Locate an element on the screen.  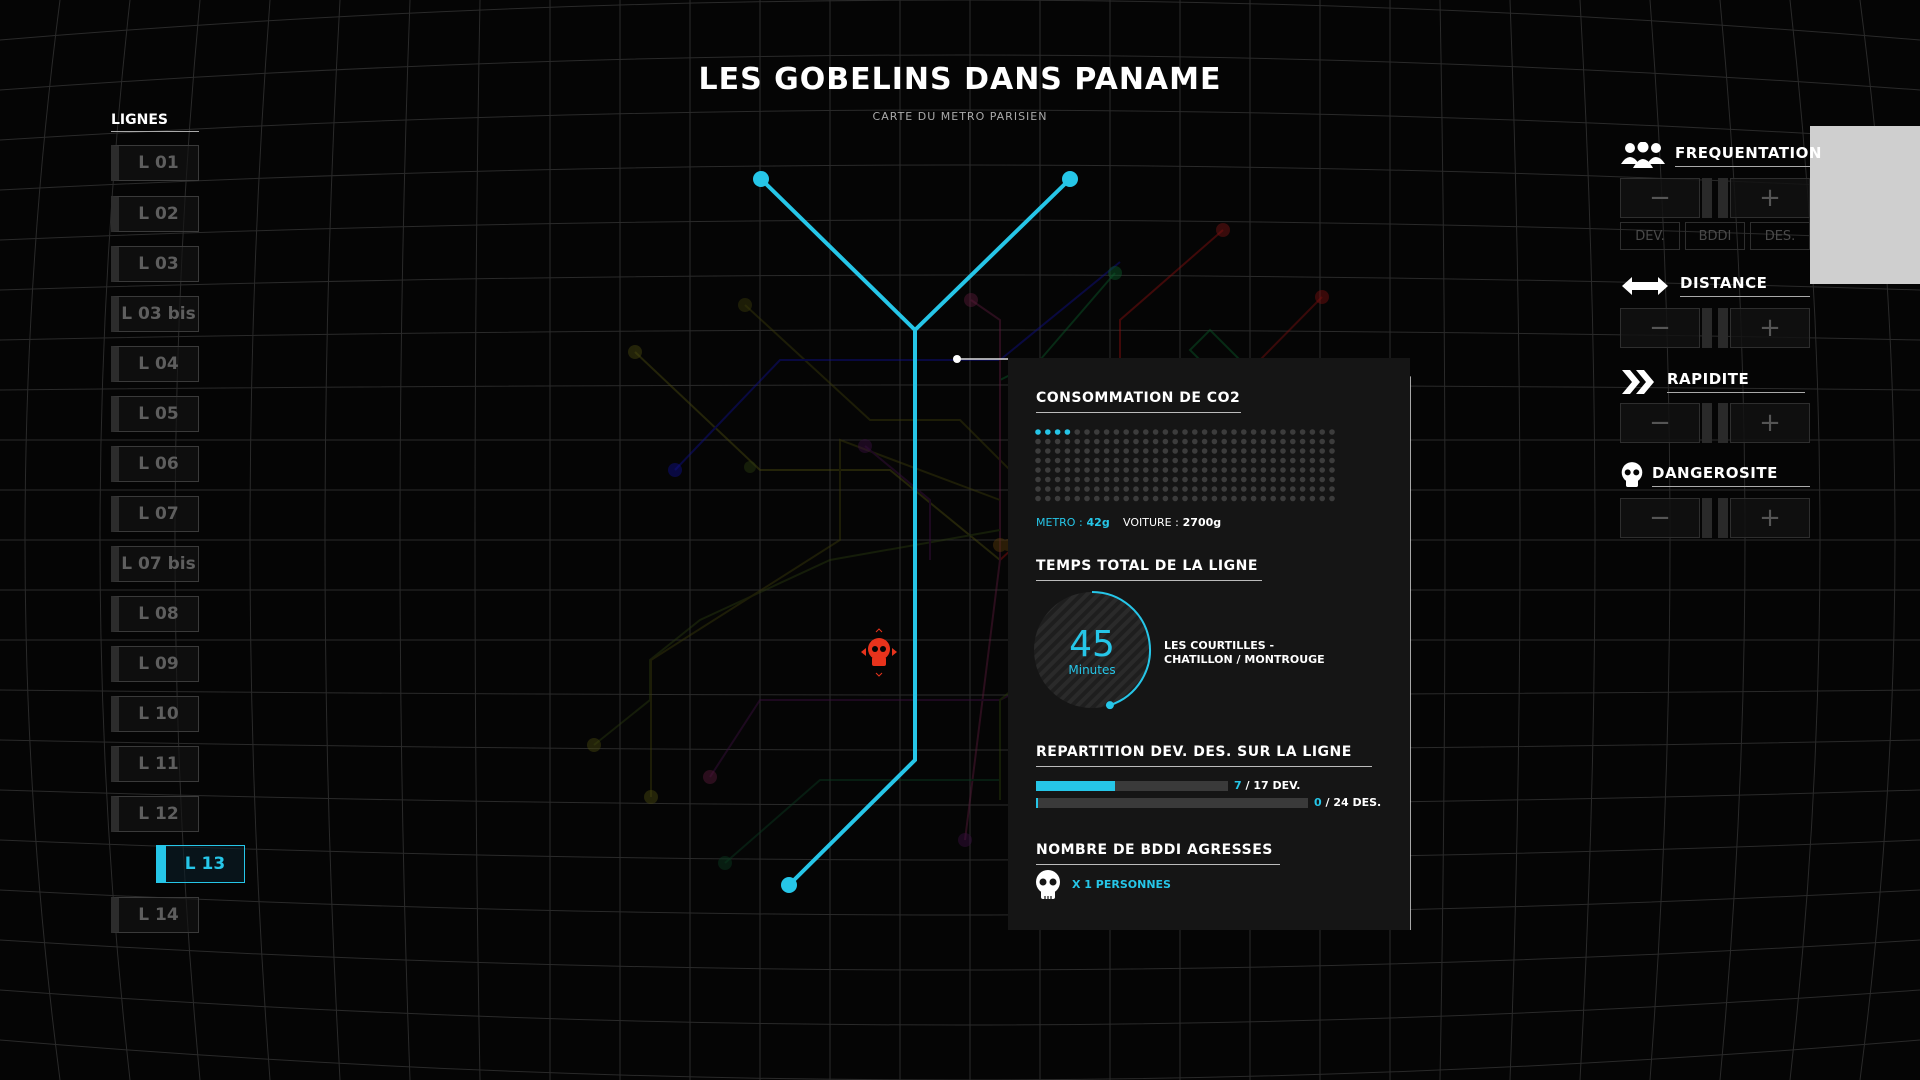
skull-marker-icon is located at coordinates (879, 652).